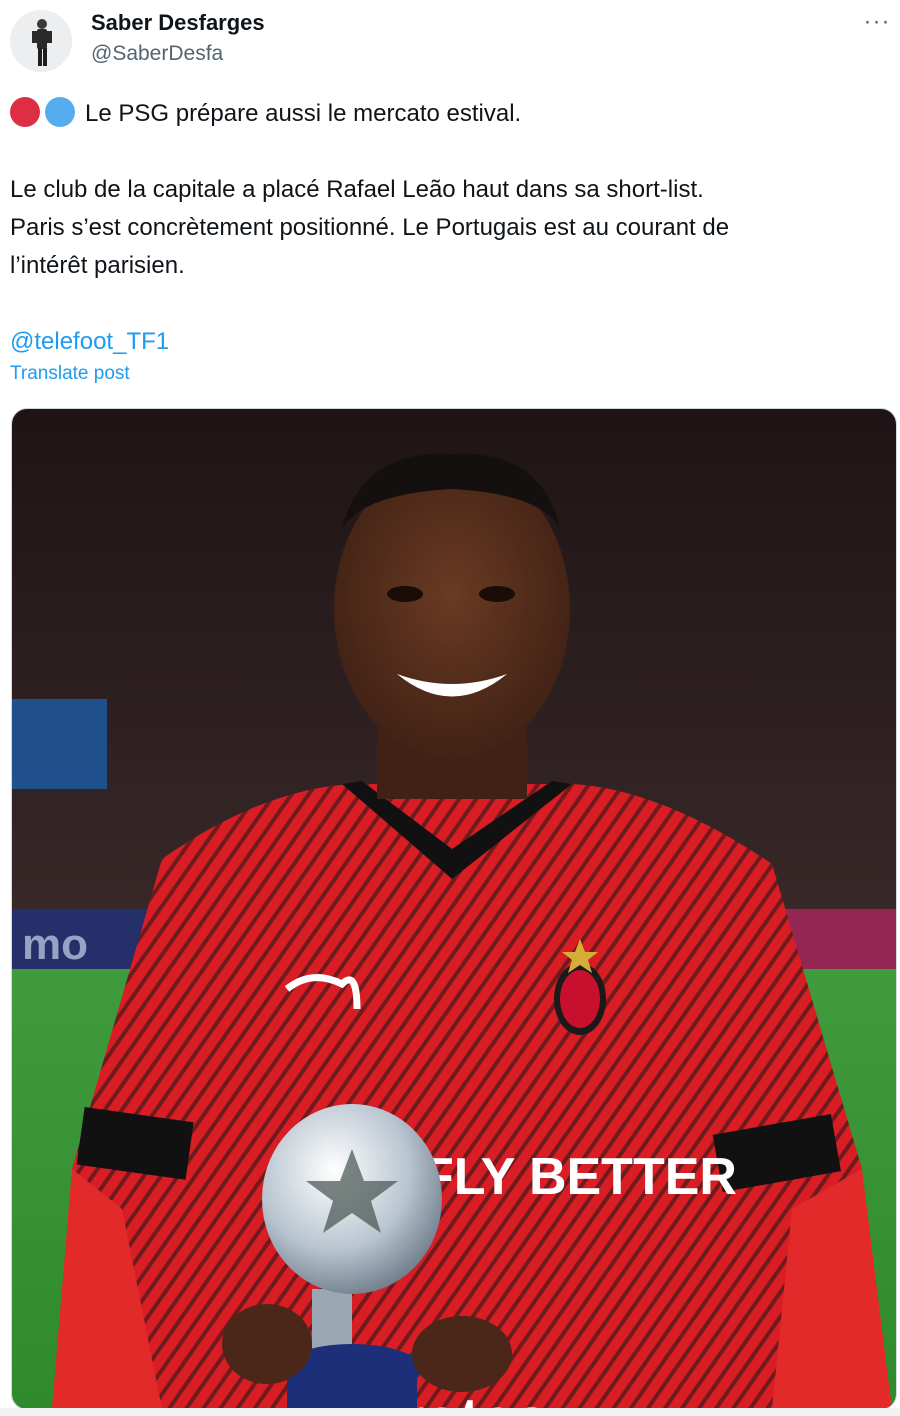 The width and height of the screenshot is (900, 1416). What do you see at coordinates (97, 265) in the screenshot?
I see `post-line-4: l’intérêt parisien.` at bounding box center [97, 265].